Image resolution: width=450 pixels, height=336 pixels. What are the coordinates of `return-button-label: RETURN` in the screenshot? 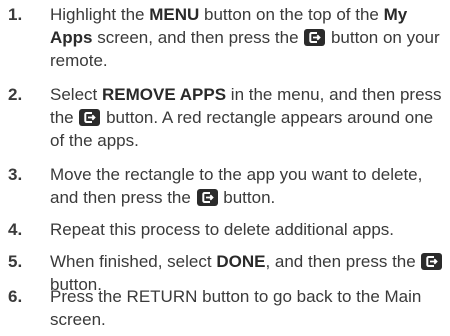 It's located at (162, 296).